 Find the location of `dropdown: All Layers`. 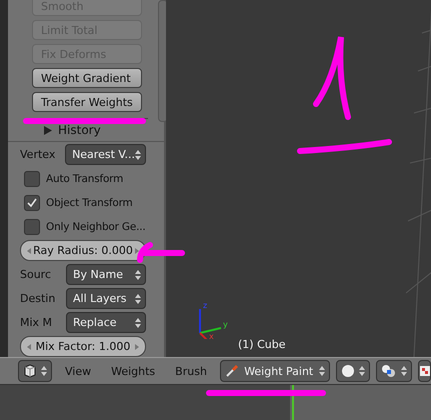

dropdown: All Layers is located at coordinates (106, 298).